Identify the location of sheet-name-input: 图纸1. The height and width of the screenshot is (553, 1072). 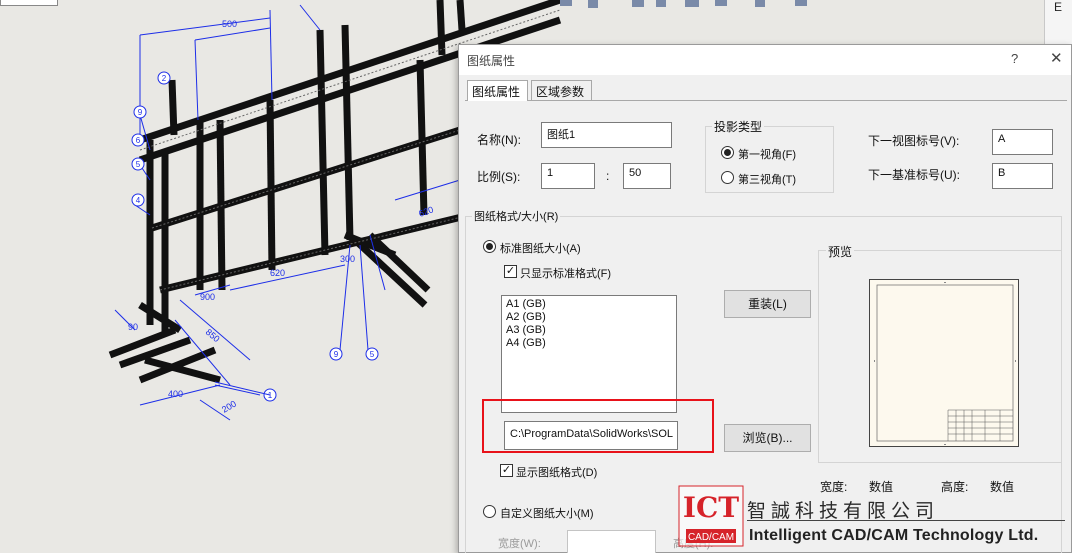
(606, 135).